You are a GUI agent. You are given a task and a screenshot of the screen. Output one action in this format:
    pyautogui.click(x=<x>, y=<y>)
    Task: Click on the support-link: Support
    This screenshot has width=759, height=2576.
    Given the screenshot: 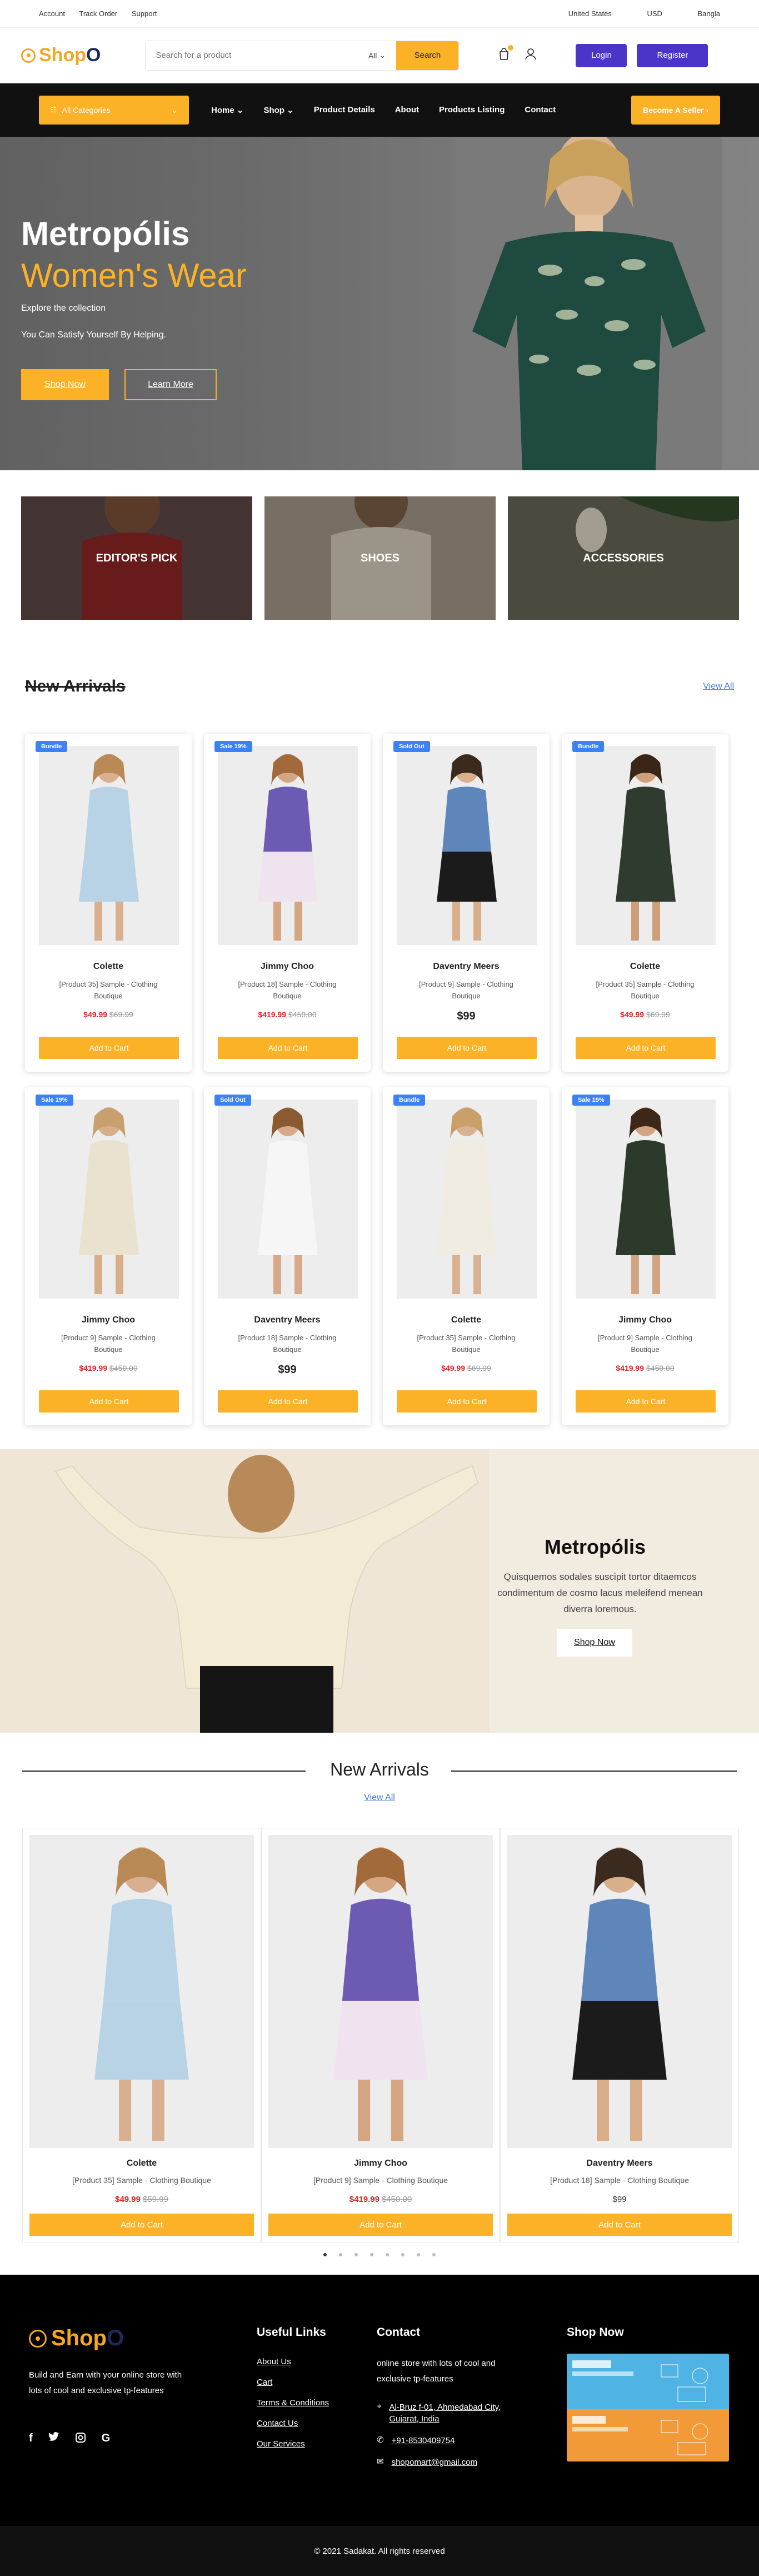 What is the action you would take?
    pyautogui.click(x=144, y=14)
    